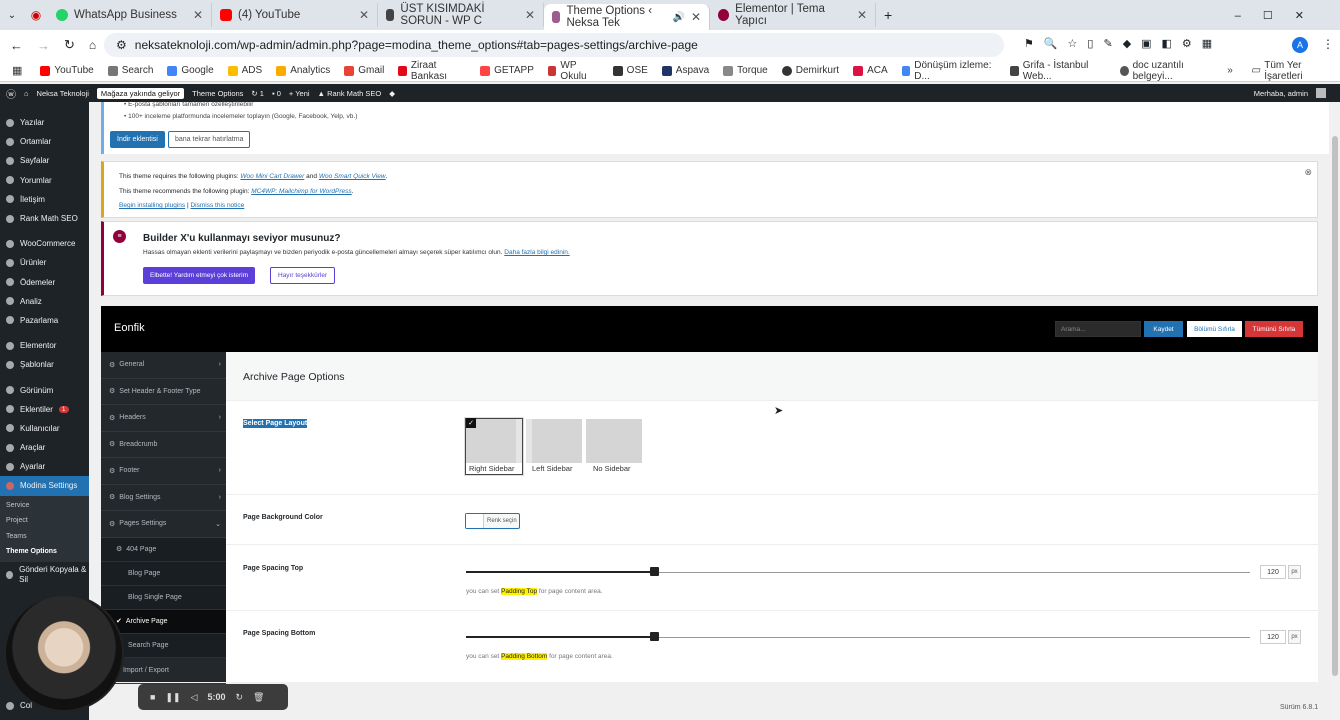 The height and width of the screenshot is (720, 1340). Describe the element at coordinates (44, 537) in the screenshot. I see `submenu-teams: Teams` at that location.